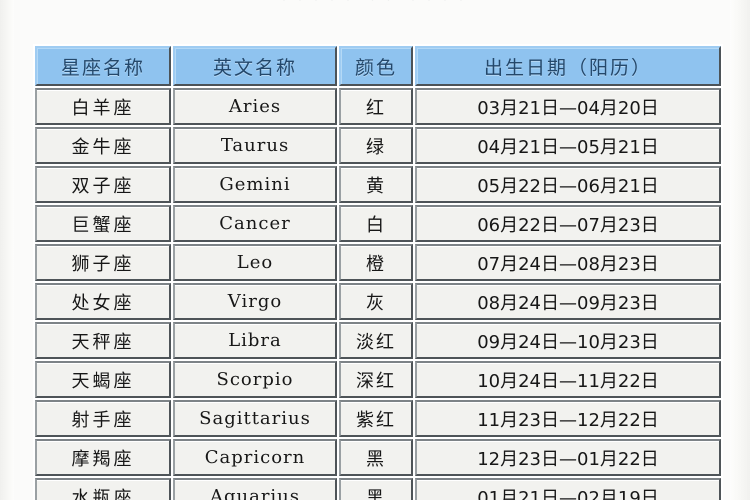 The image size is (750, 500). I want to click on header-english-name: 英文名称, so click(255, 66).